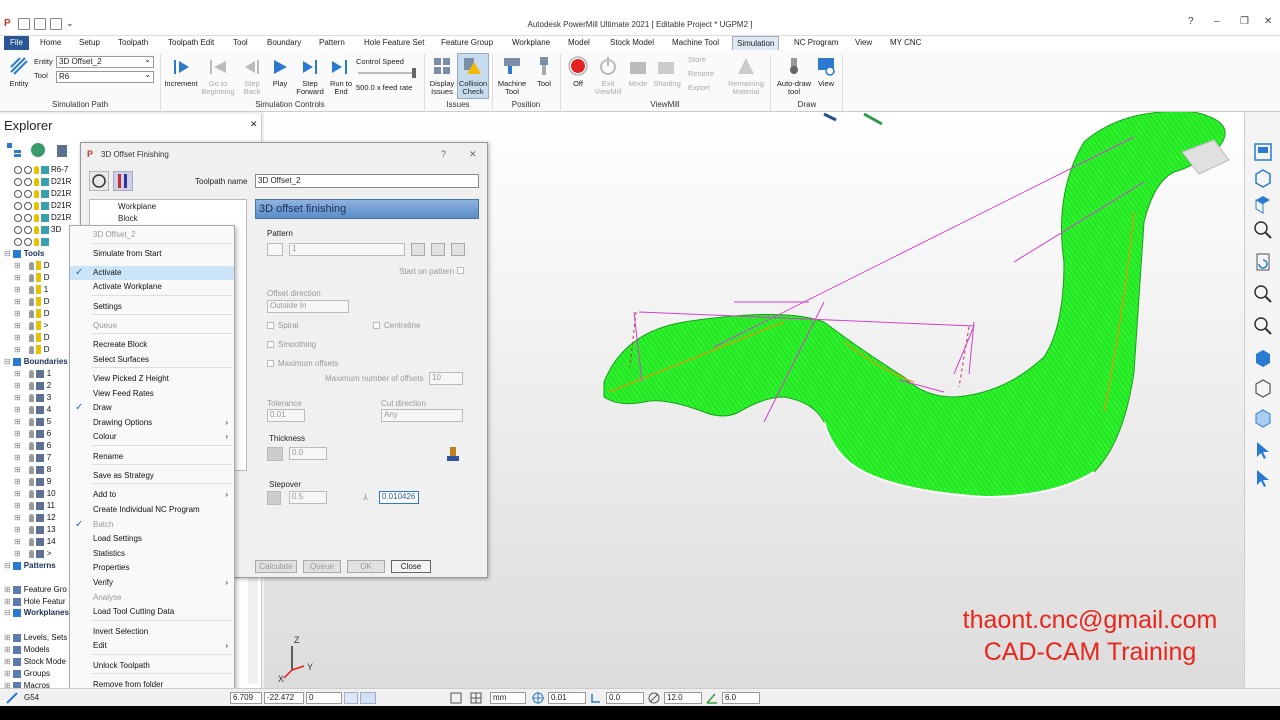 This screenshot has height=720, width=1280. I want to click on step-back-icon, so click(252, 67).